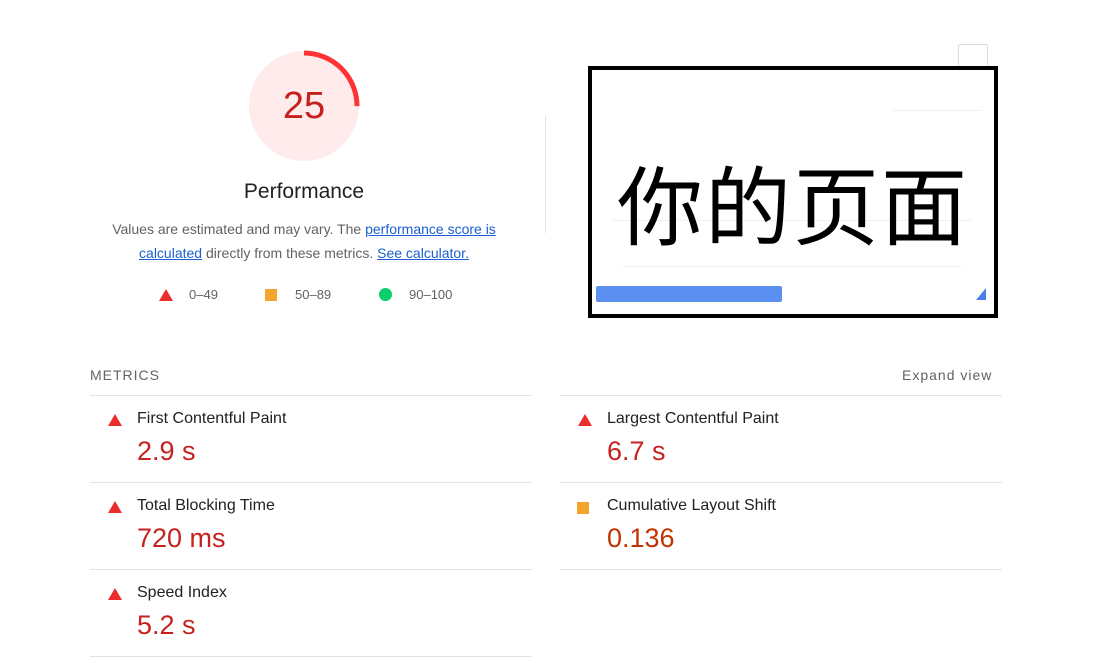 This screenshot has height=668, width=1098. What do you see at coordinates (431, 294) in the screenshot?
I see `legend-label: 90–100` at bounding box center [431, 294].